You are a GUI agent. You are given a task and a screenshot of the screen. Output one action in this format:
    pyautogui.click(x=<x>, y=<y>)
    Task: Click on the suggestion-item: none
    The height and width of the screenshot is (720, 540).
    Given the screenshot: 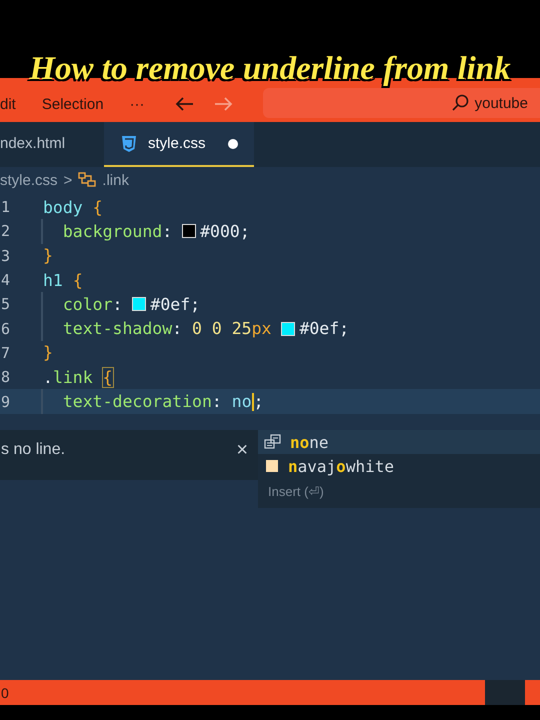 What is the action you would take?
    pyautogui.click(x=399, y=442)
    